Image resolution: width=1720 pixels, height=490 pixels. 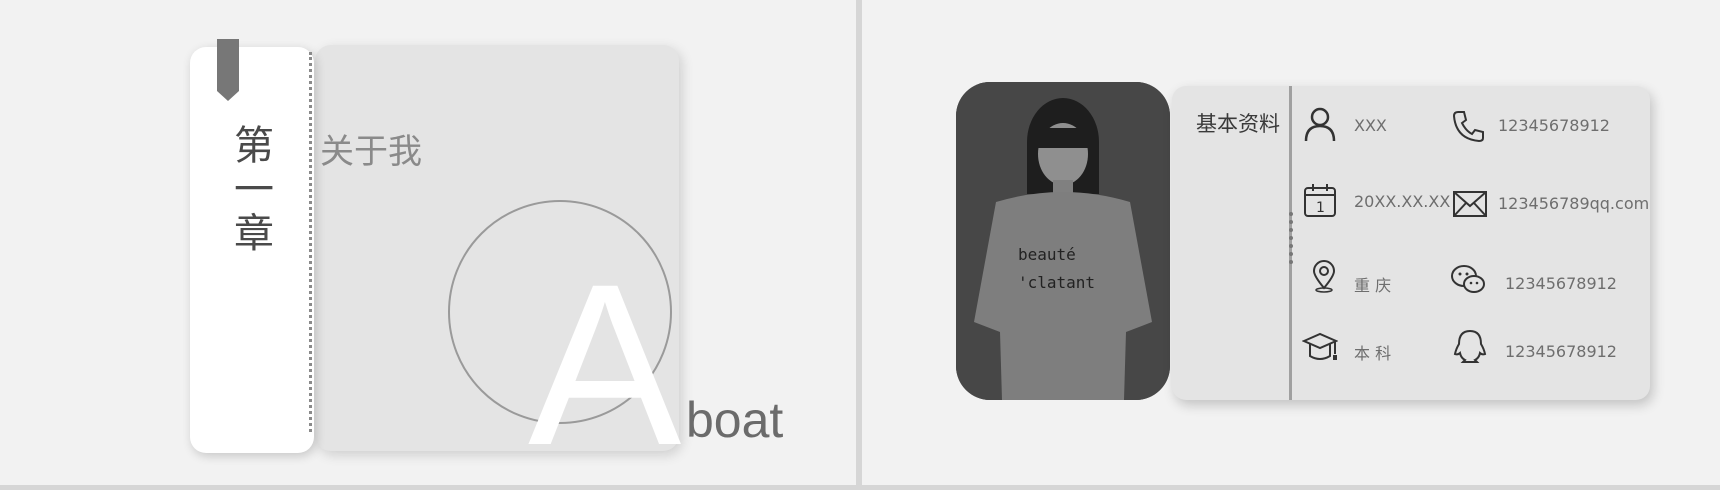 I want to click on graduation-cap-icon, so click(x=1320, y=346).